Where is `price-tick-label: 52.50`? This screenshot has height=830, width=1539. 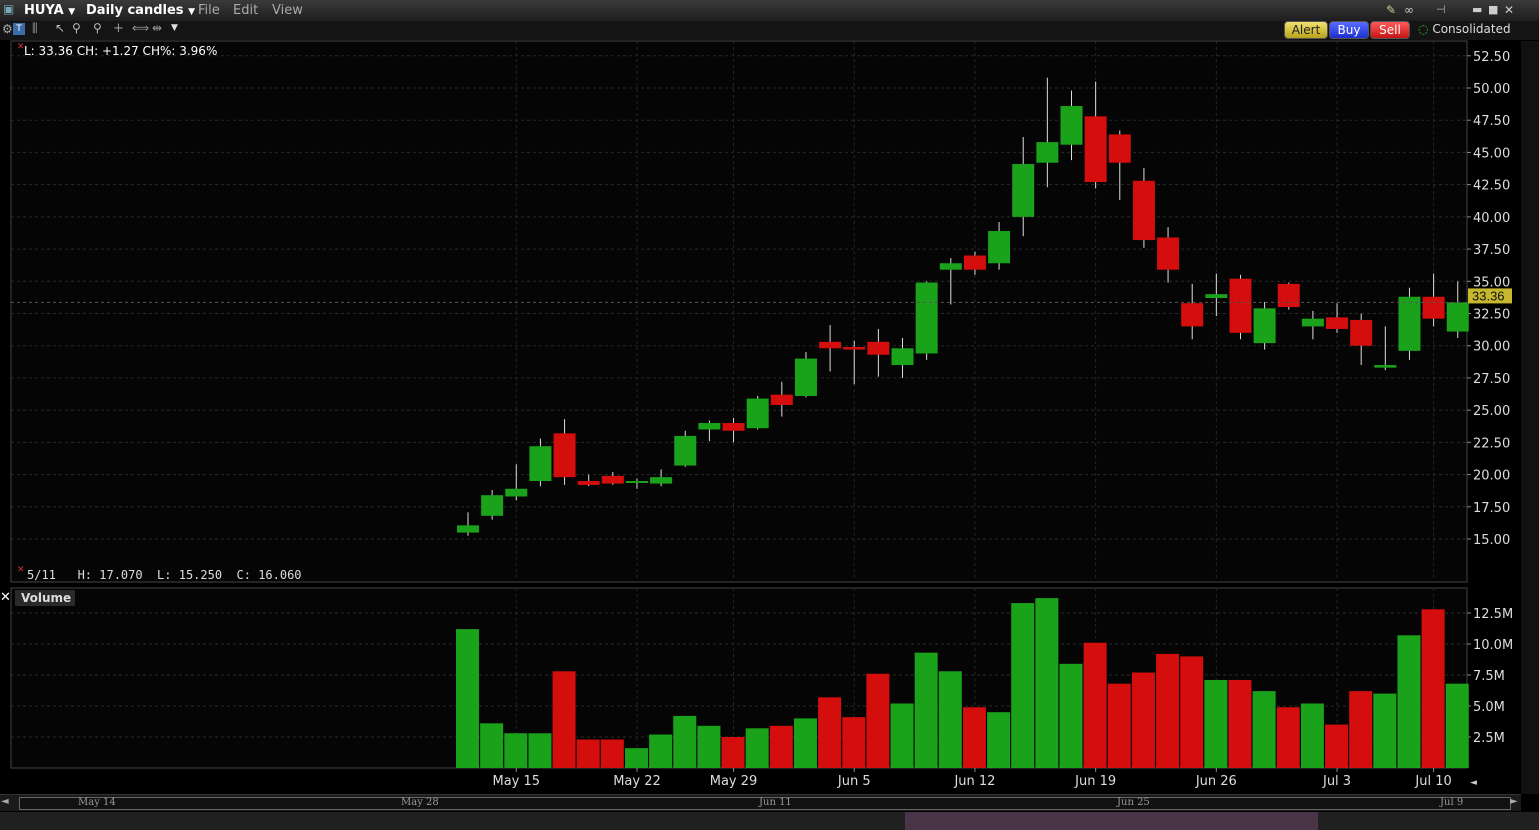 price-tick-label: 52.50 is located at coordinates (1491, 57).